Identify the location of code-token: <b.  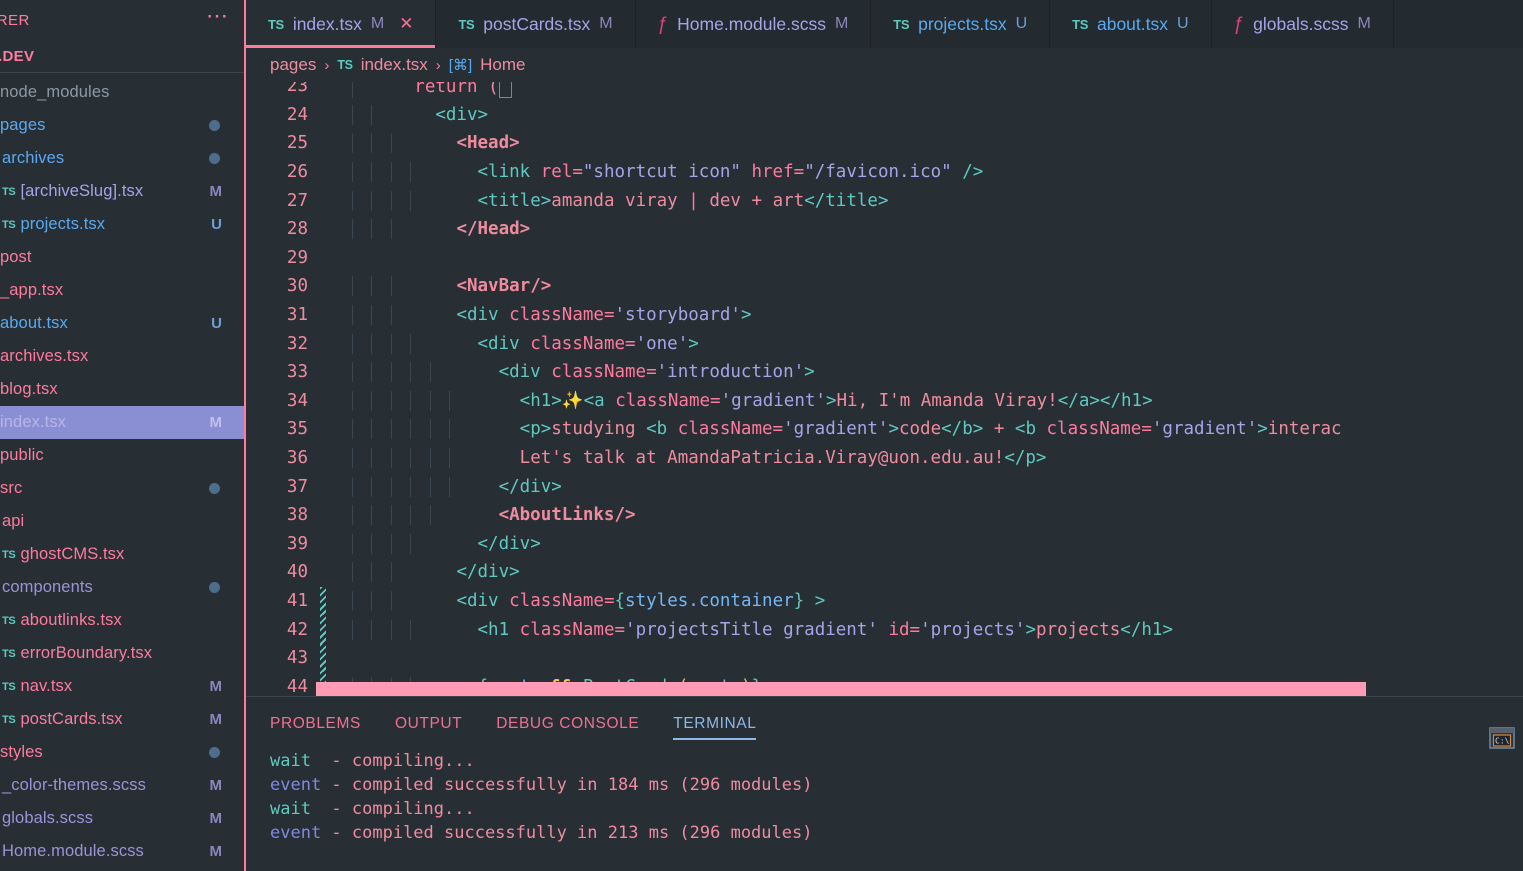
(1030, 429).